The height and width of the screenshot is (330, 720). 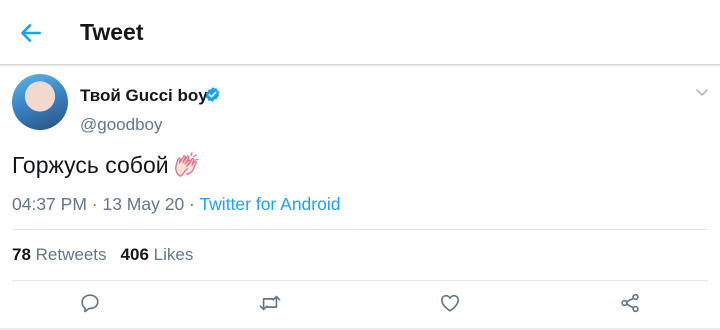 I want to click on avatar, so click(x=40, y=102).